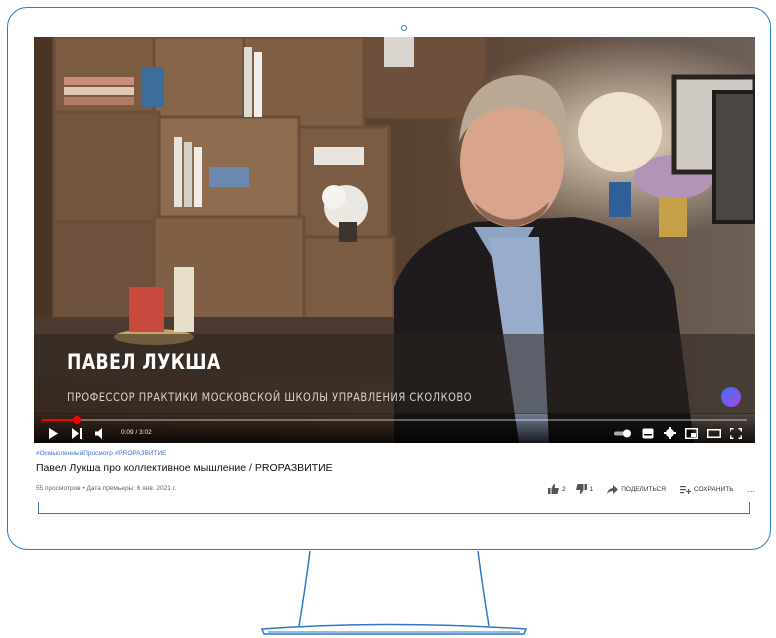 The height and width of the screenshot is (638, 776). Describe the element at coordinates (685, 489) in the screenshot. I see `playlist-add-icon` at that location.